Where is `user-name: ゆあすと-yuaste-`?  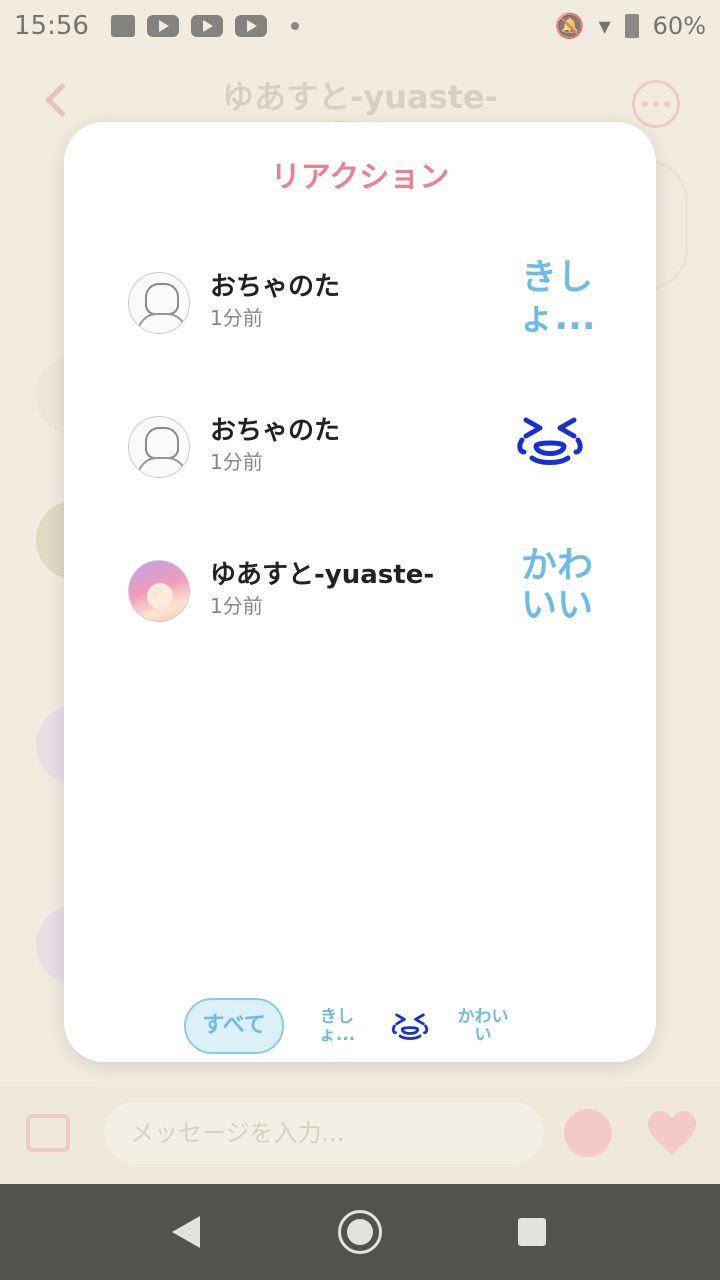 user-name: ゆあすと-yuaste- is located at coordinates (322, 575).